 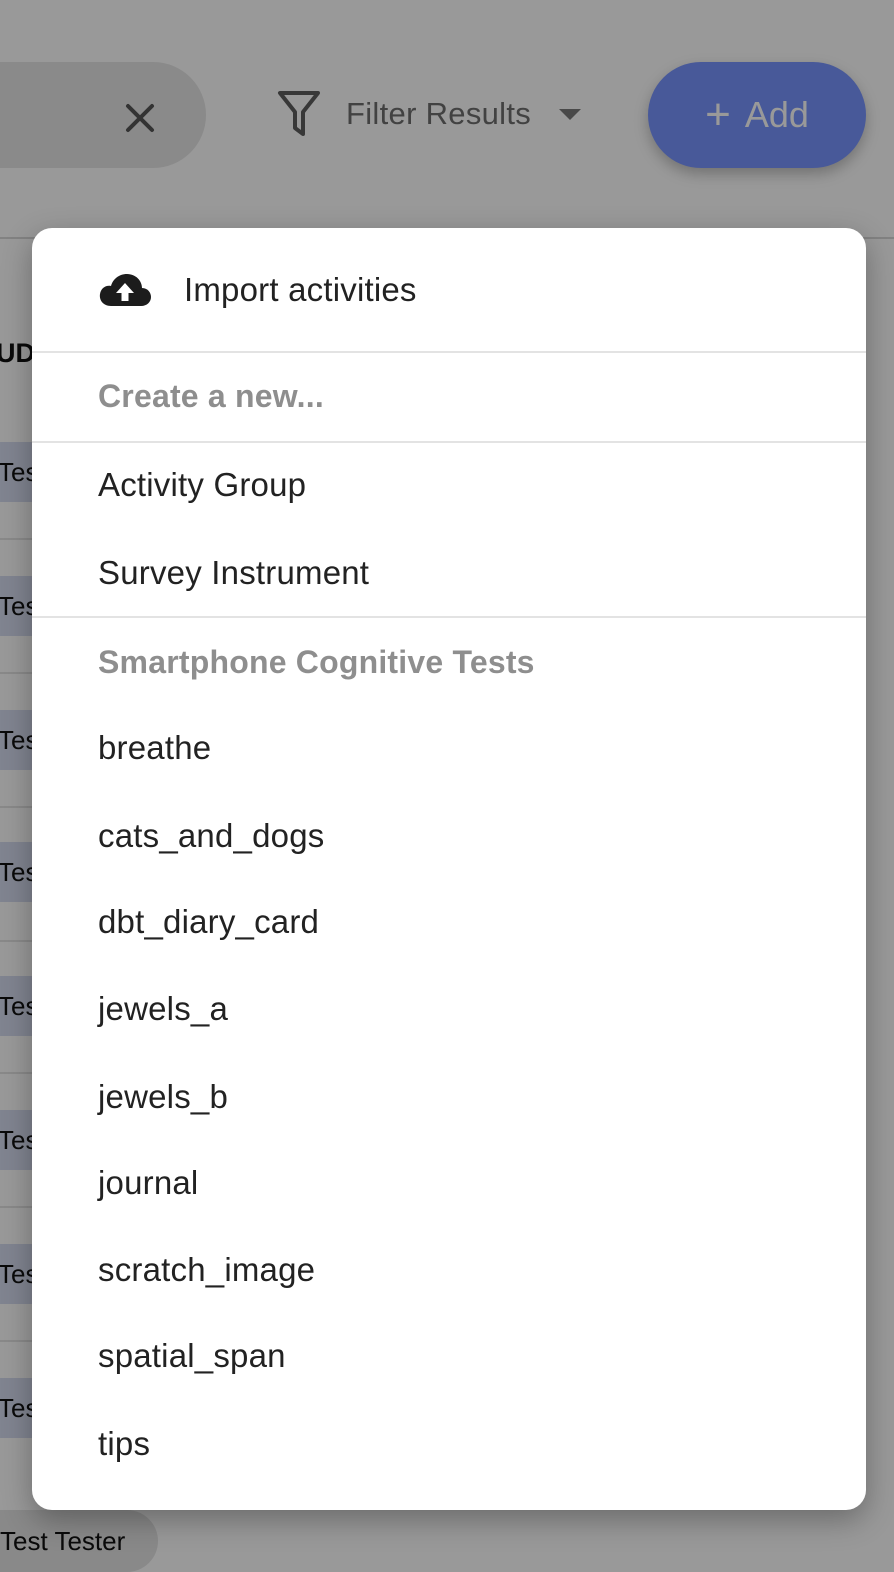 What do you see at coordinates (208, 922) in the screenshot?
I see `menu-item-dbt-diary-card: dbt_diary_card` at bounding box center [208, 922].